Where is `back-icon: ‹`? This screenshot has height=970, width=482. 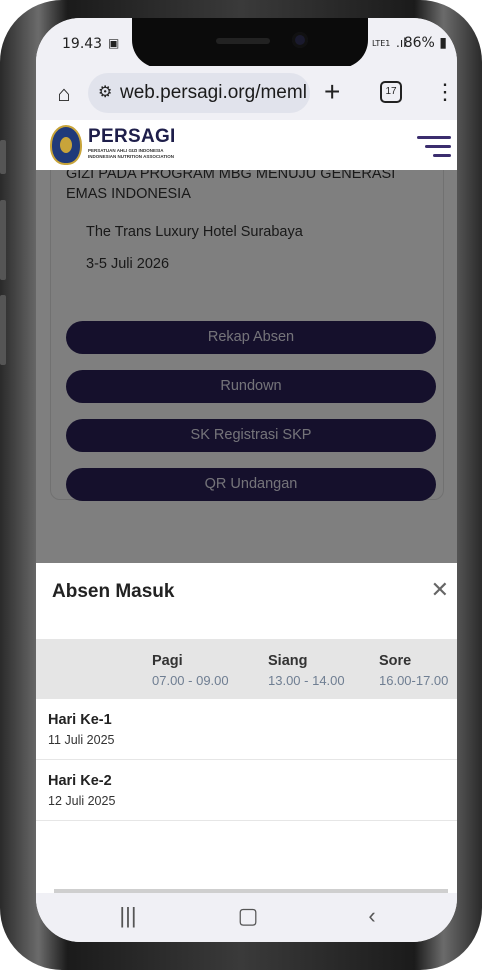
back-icon: ‹ is located at coordinates (372, 916).